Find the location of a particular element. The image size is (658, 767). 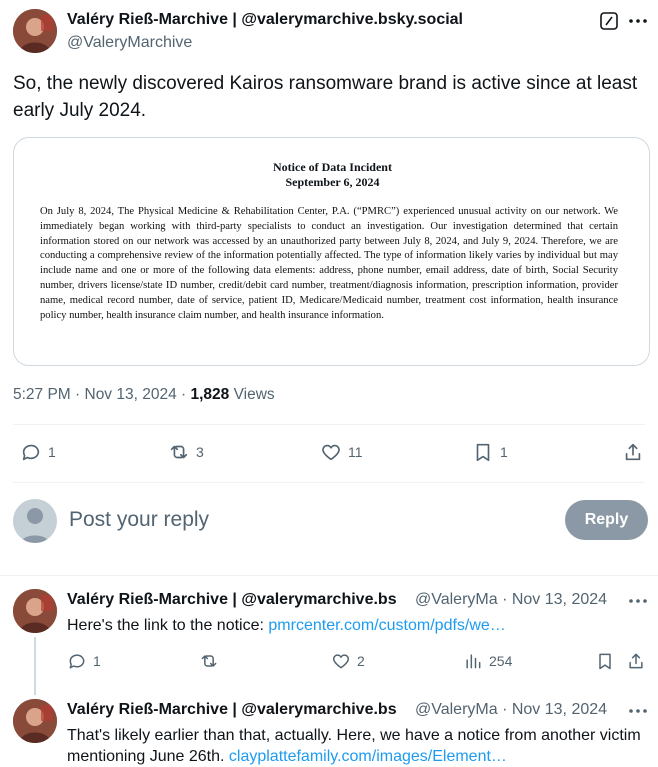

like-count: 2 is located at coordinates (361, 661).